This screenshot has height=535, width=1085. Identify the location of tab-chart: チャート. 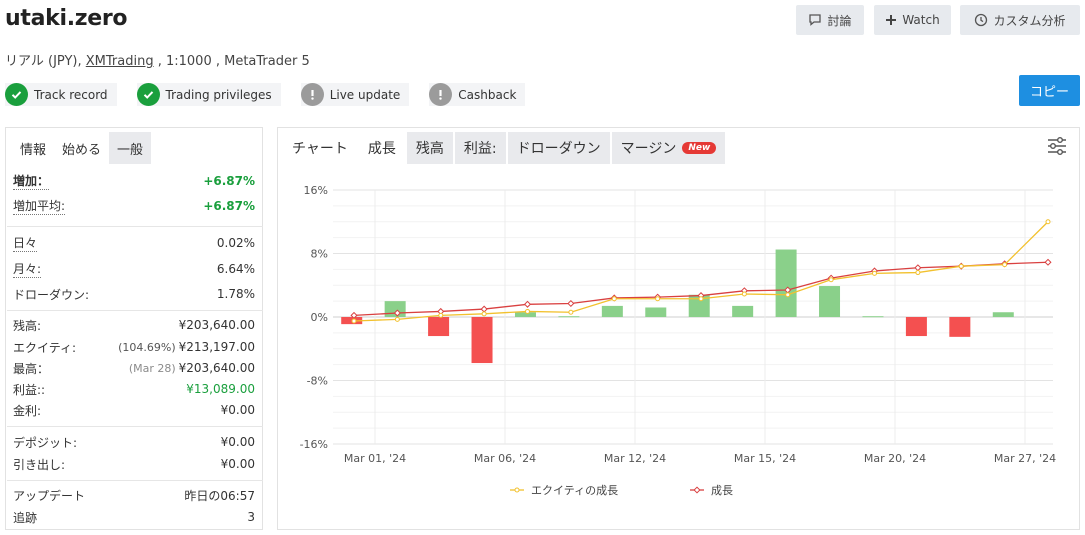
(320, 148).